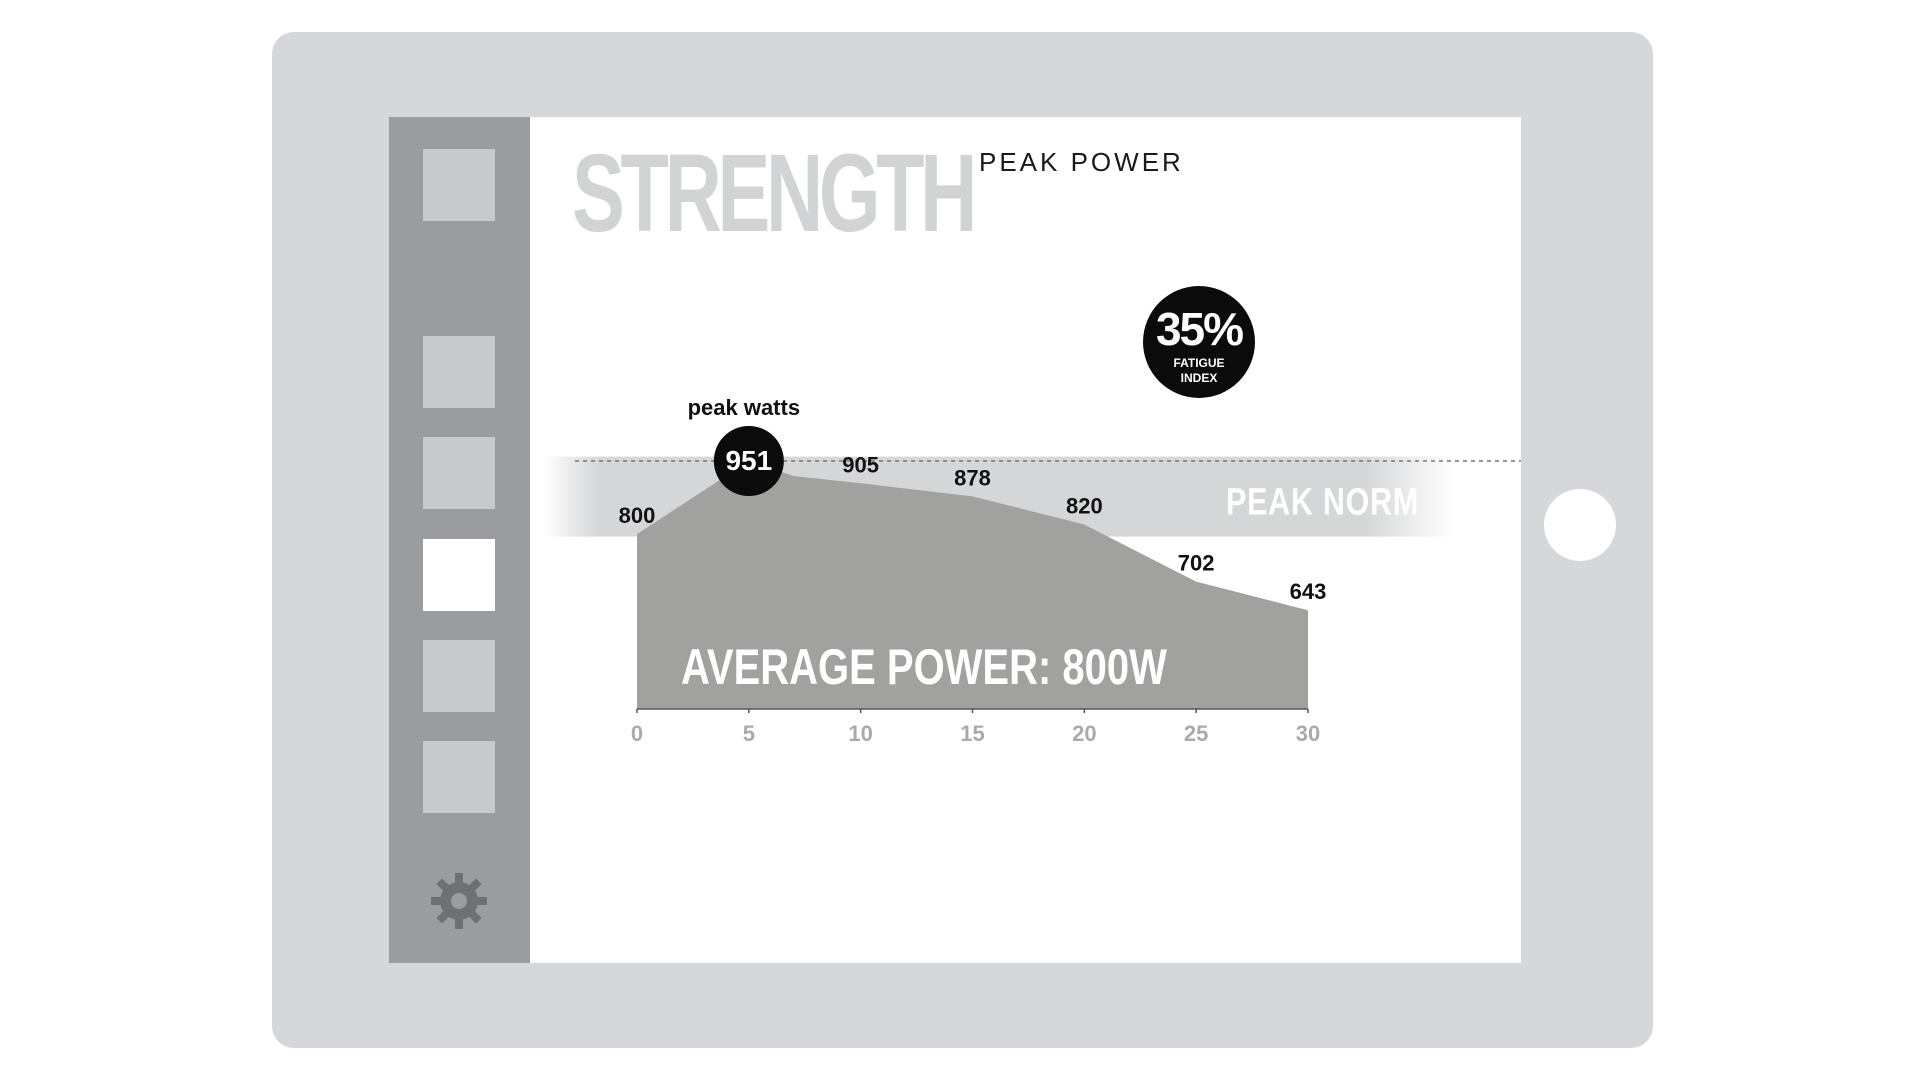  Describe the element at coordinates (1199, 329) in the screenshot. I see `fatigue-value: 35%` at that location.